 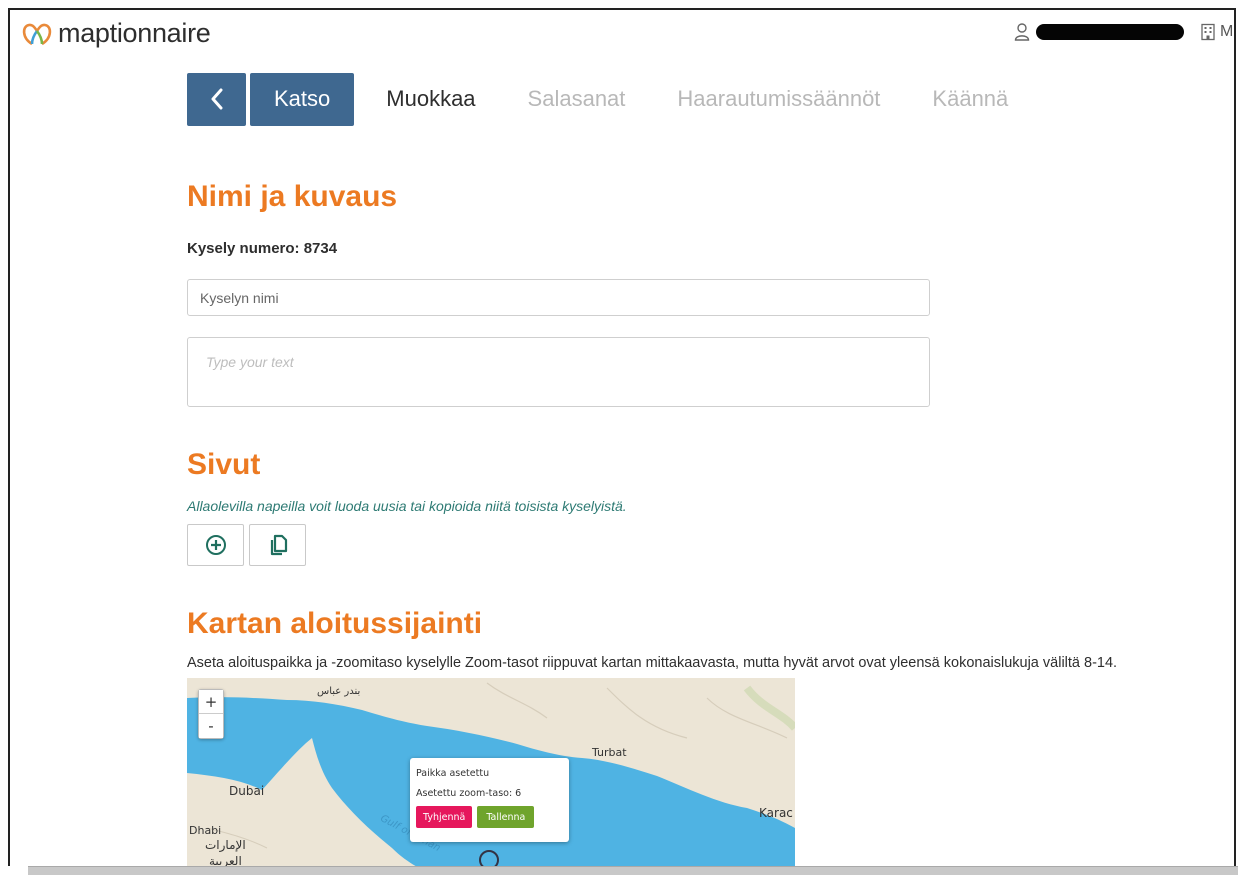 I want to click on plus-circle-icon, so click(x=215, y=545).